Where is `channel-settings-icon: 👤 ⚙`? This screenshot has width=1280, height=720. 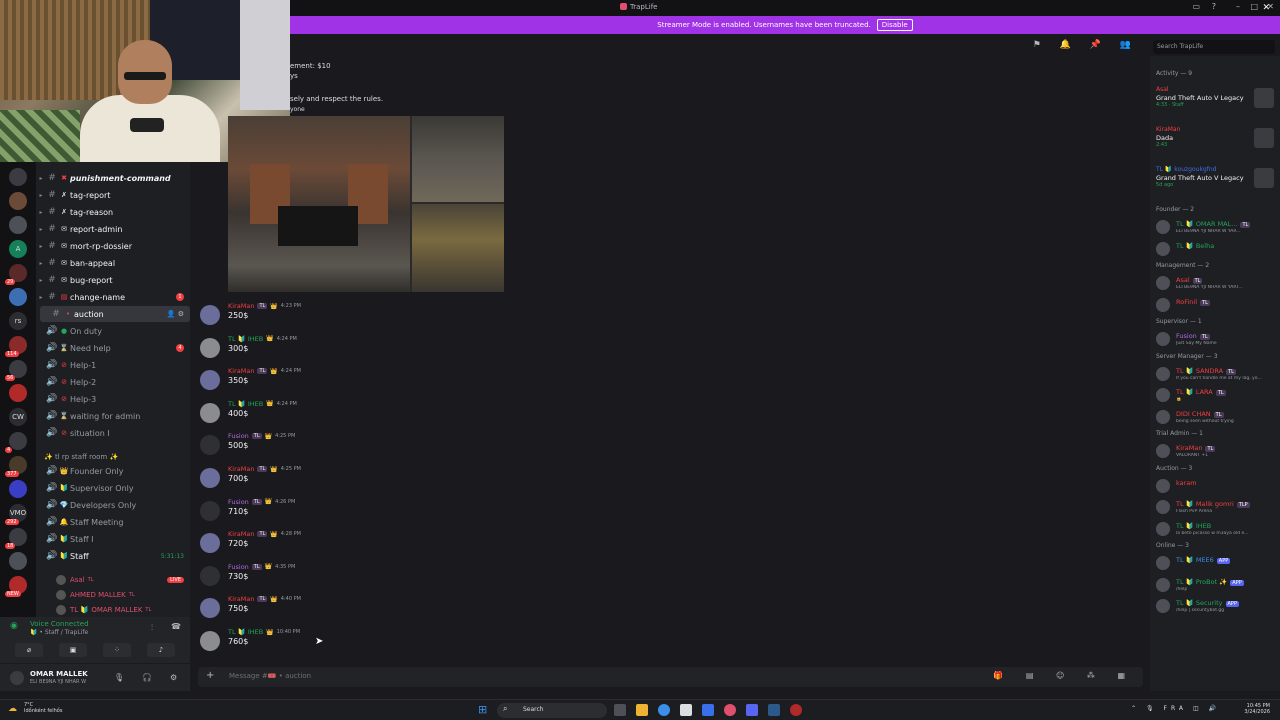
channel-settings-icon: 👤 ⚙ is located at coordinates (175, 314).